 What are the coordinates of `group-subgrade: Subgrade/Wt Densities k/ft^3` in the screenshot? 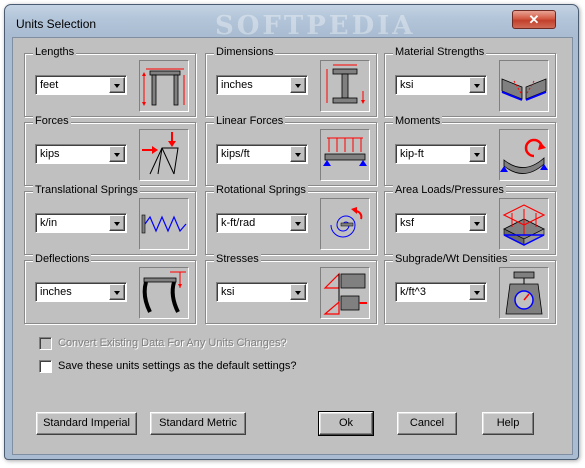 It's located at (470, 288).